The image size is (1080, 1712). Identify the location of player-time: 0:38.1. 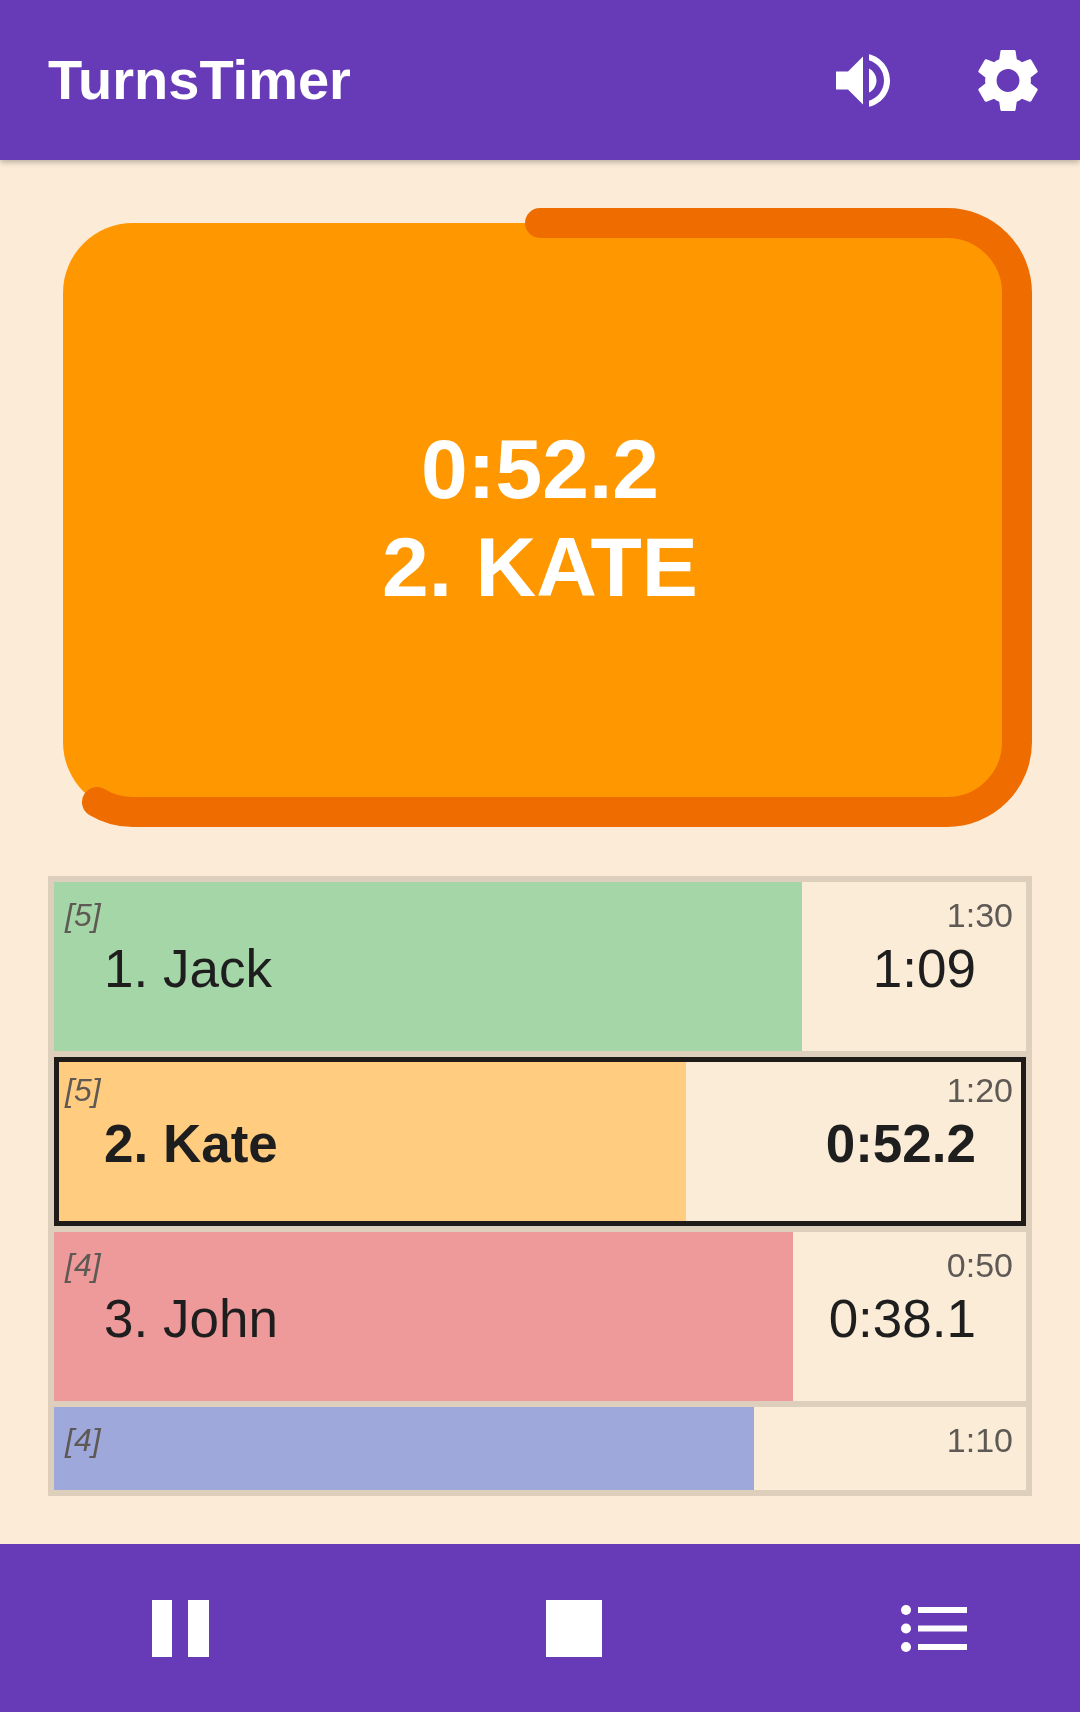
(902, 1319).